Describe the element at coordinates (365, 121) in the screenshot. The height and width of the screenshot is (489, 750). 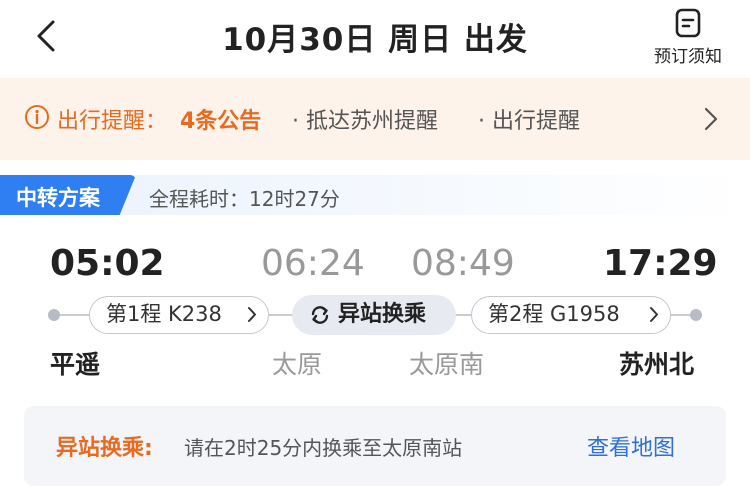
I see `reminder-item-arrival: · 抵达苏州提醒` at that location.